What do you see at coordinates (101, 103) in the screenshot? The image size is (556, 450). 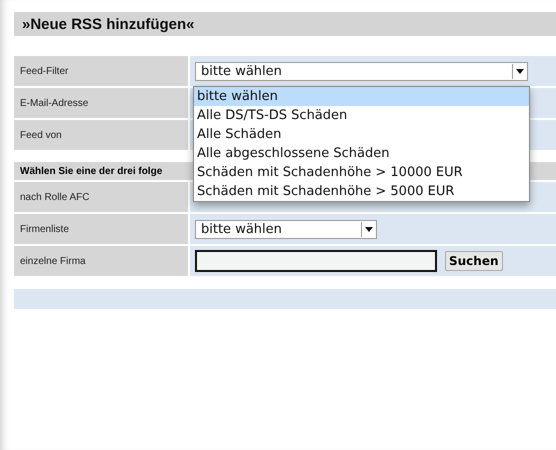 I see `field-label: E-Mail-Adresse` at bounding box center [101, 103].